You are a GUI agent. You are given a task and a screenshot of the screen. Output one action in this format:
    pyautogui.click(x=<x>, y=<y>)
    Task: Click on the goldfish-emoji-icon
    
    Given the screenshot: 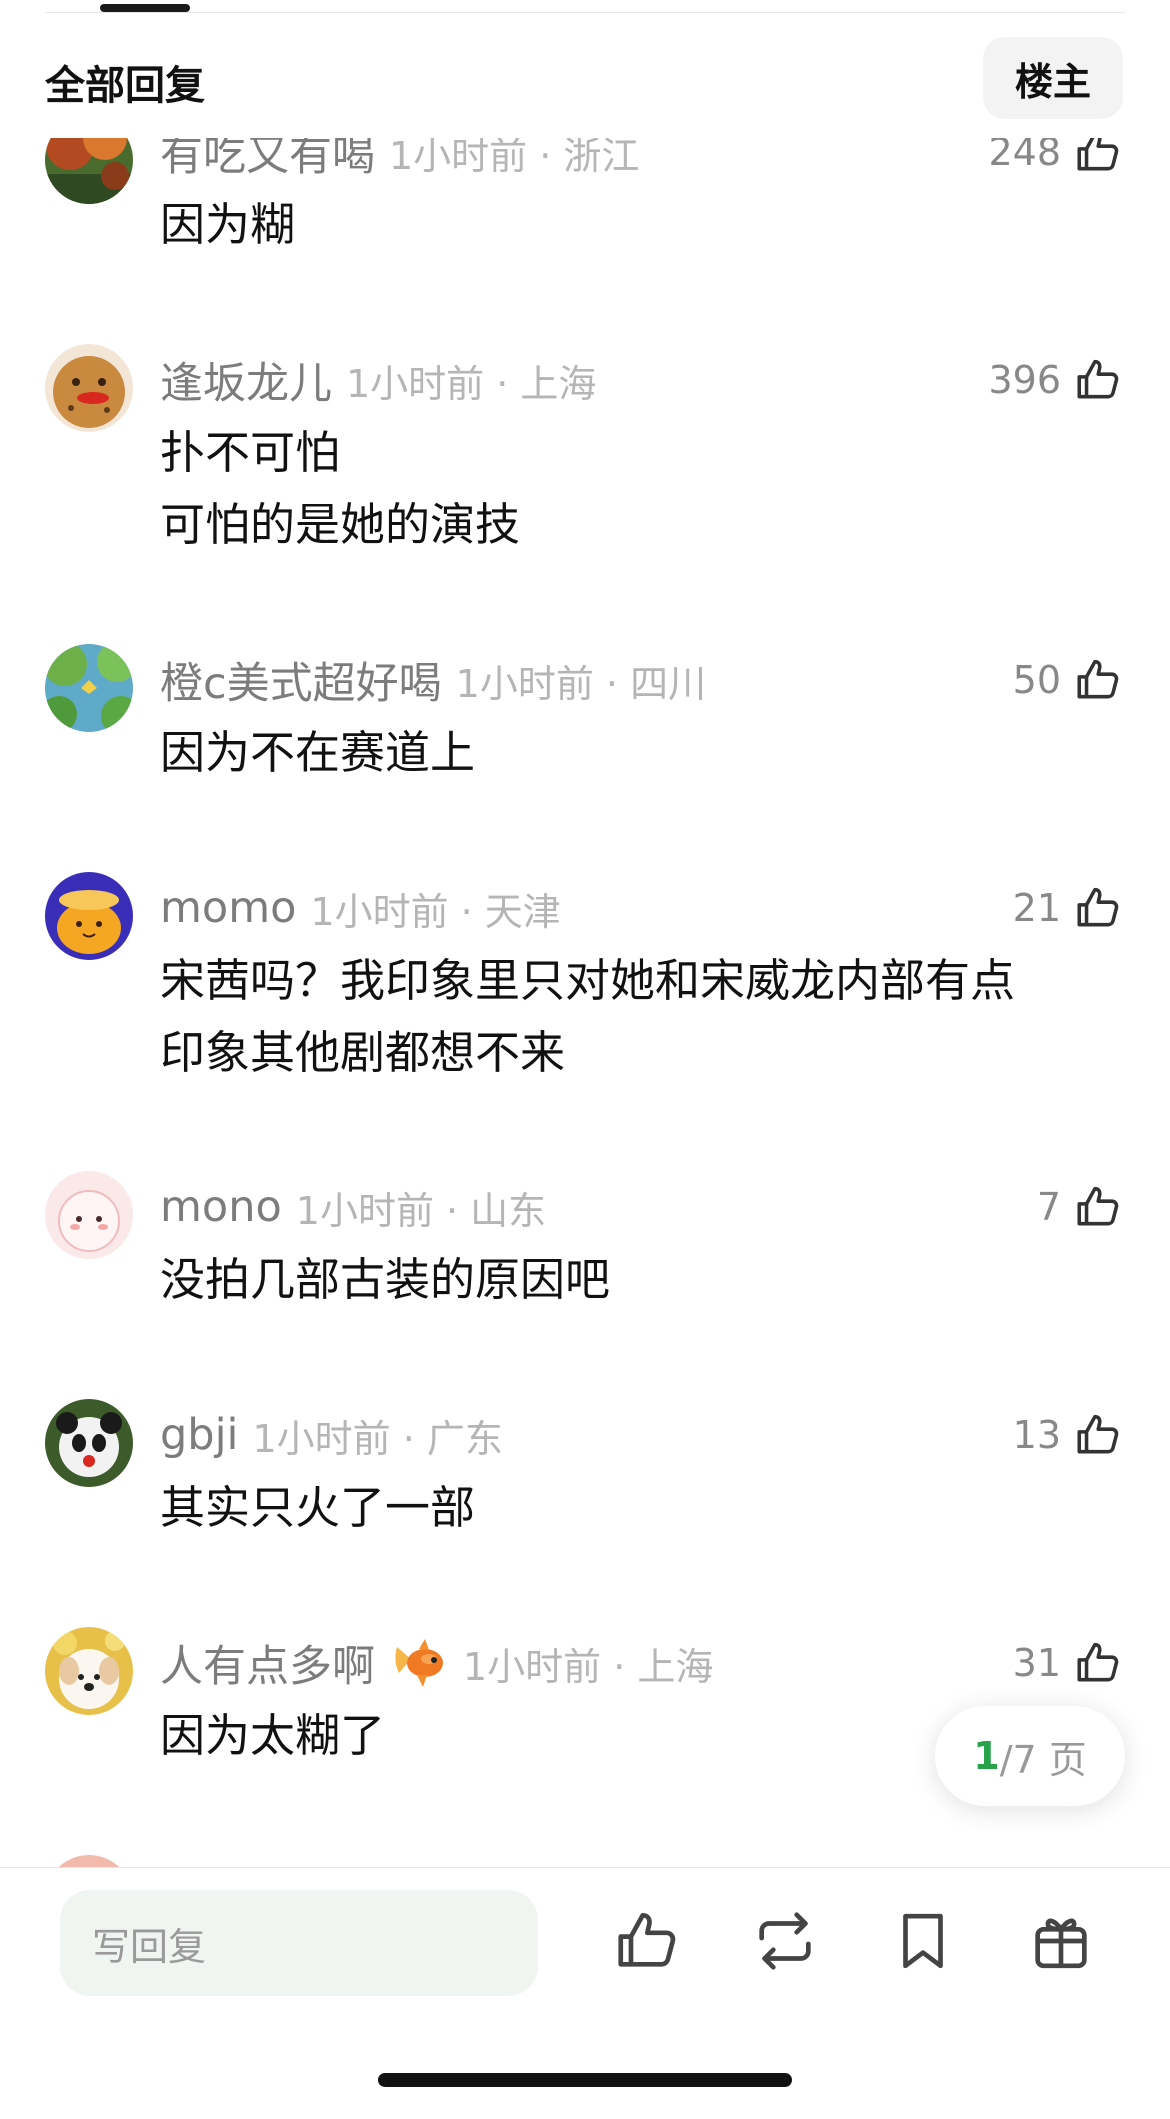 What is the action you would take?
    pyautogui.click(x=419, y=1663)
    